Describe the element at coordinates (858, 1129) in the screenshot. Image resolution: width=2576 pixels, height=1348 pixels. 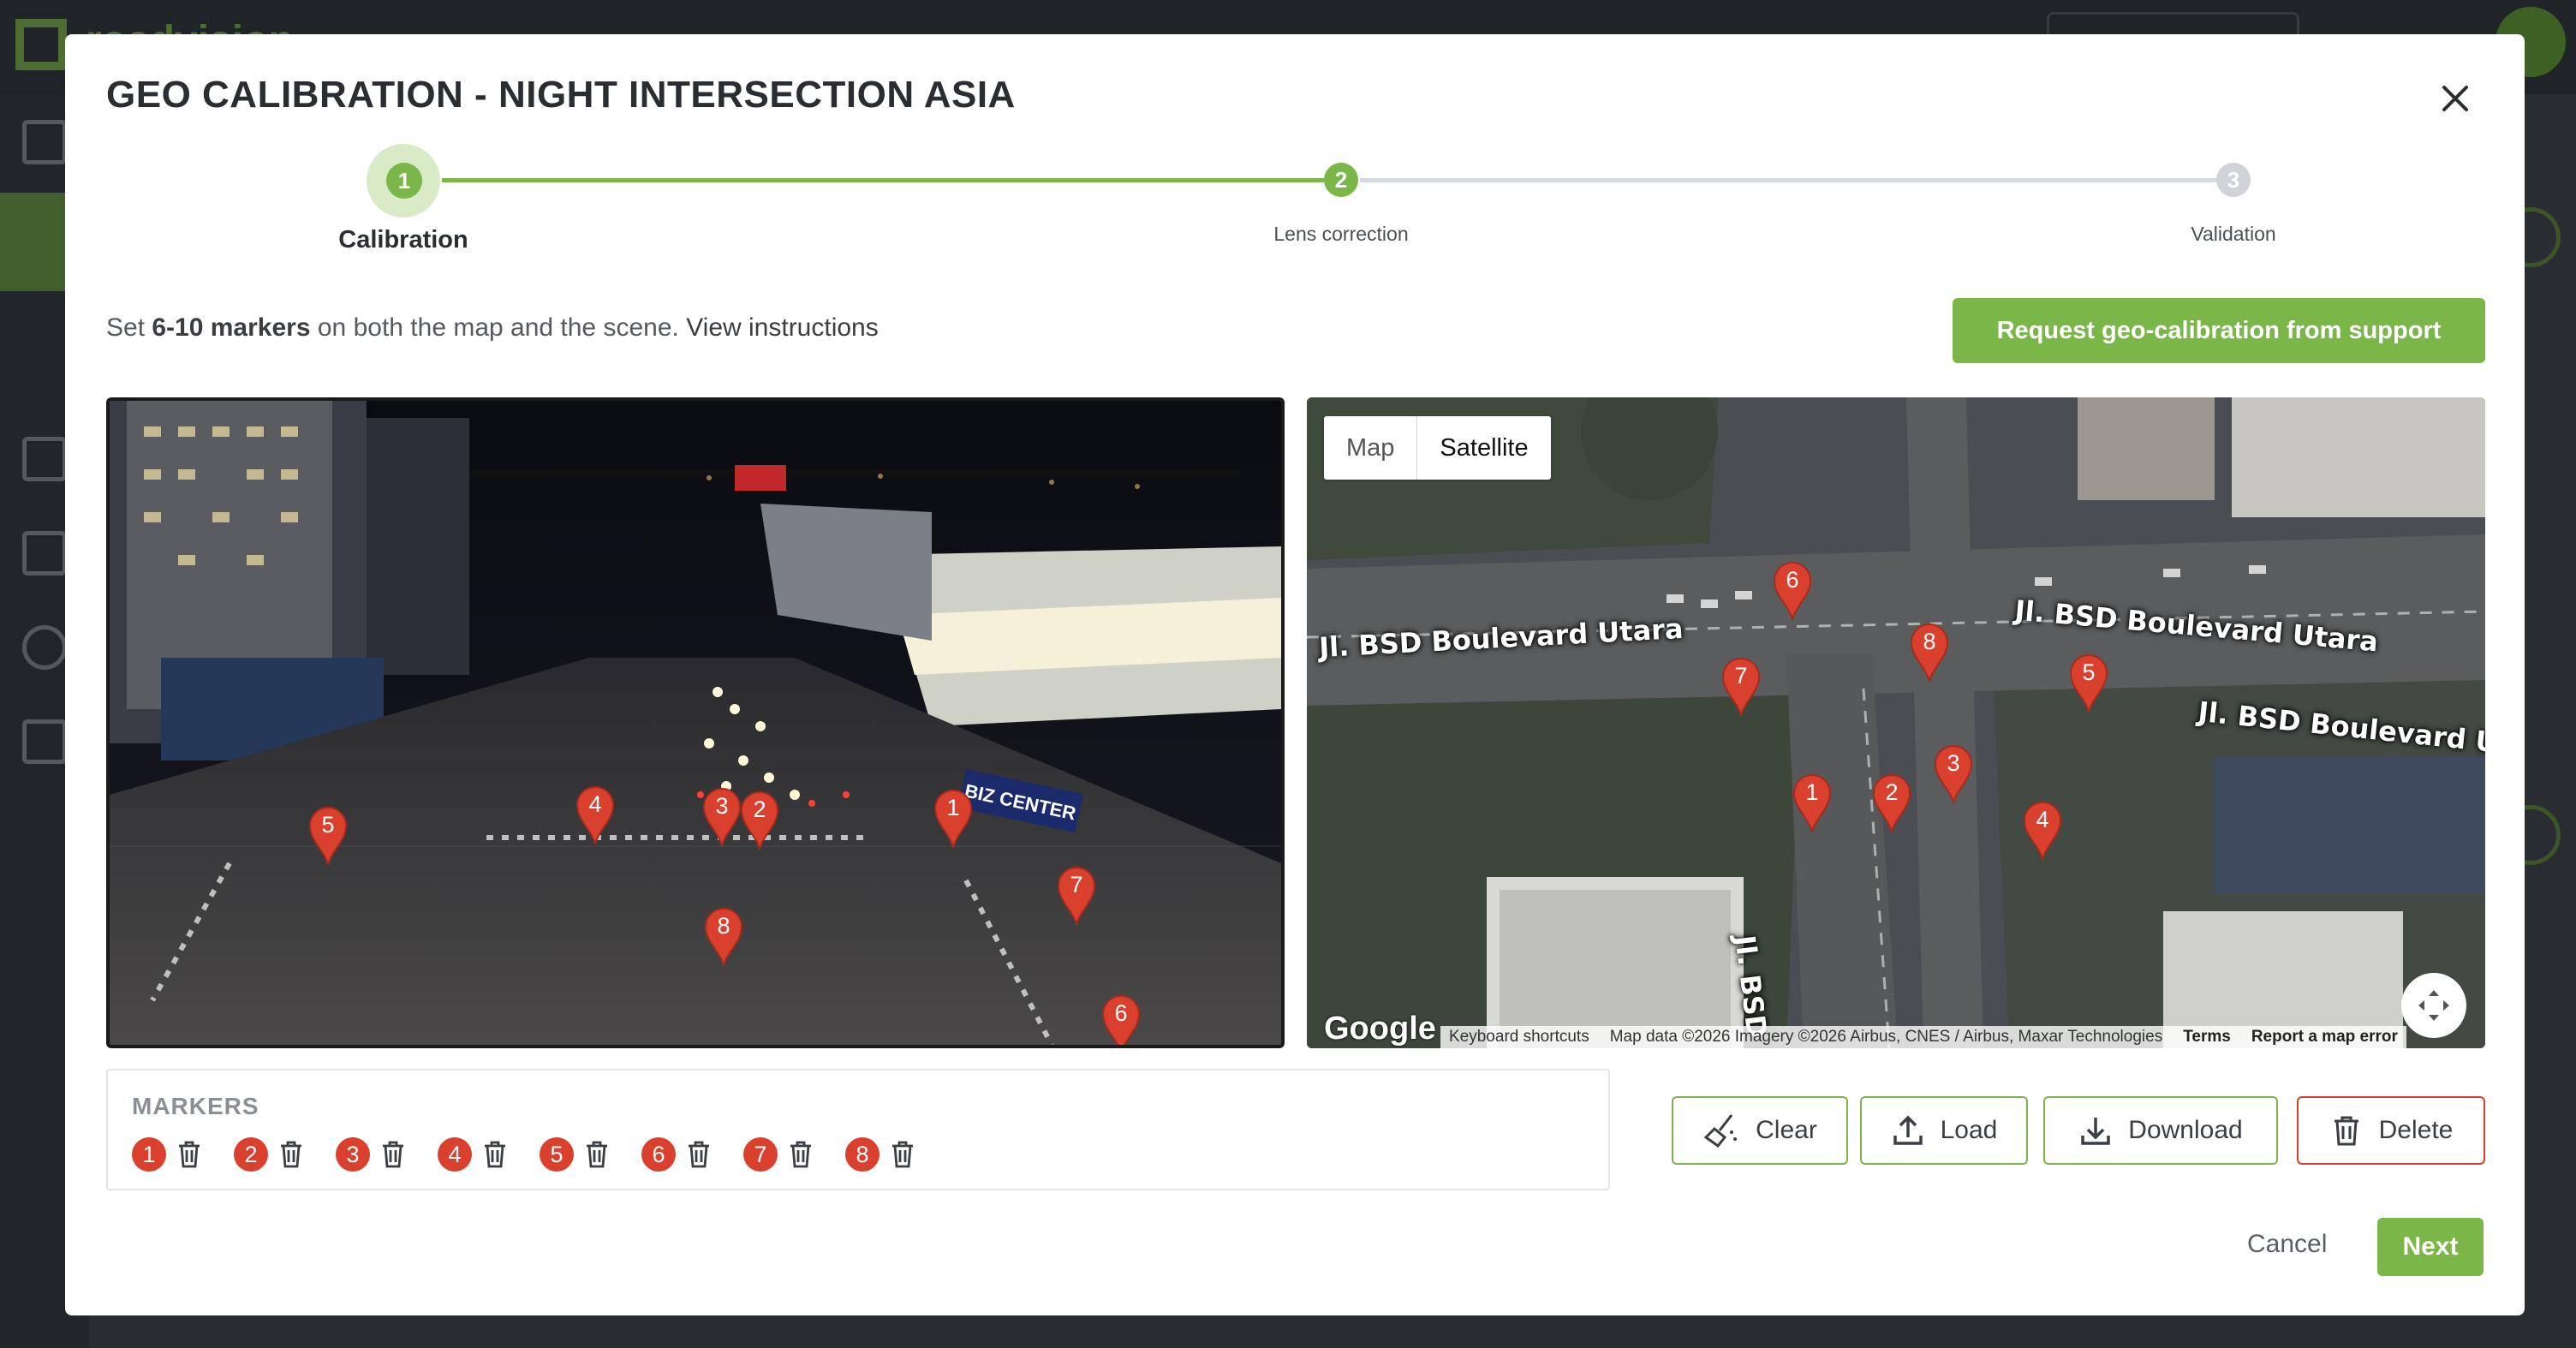
I see `markers-panel: MARKERS 1 2 3 4 5 6 7 8` at that location.